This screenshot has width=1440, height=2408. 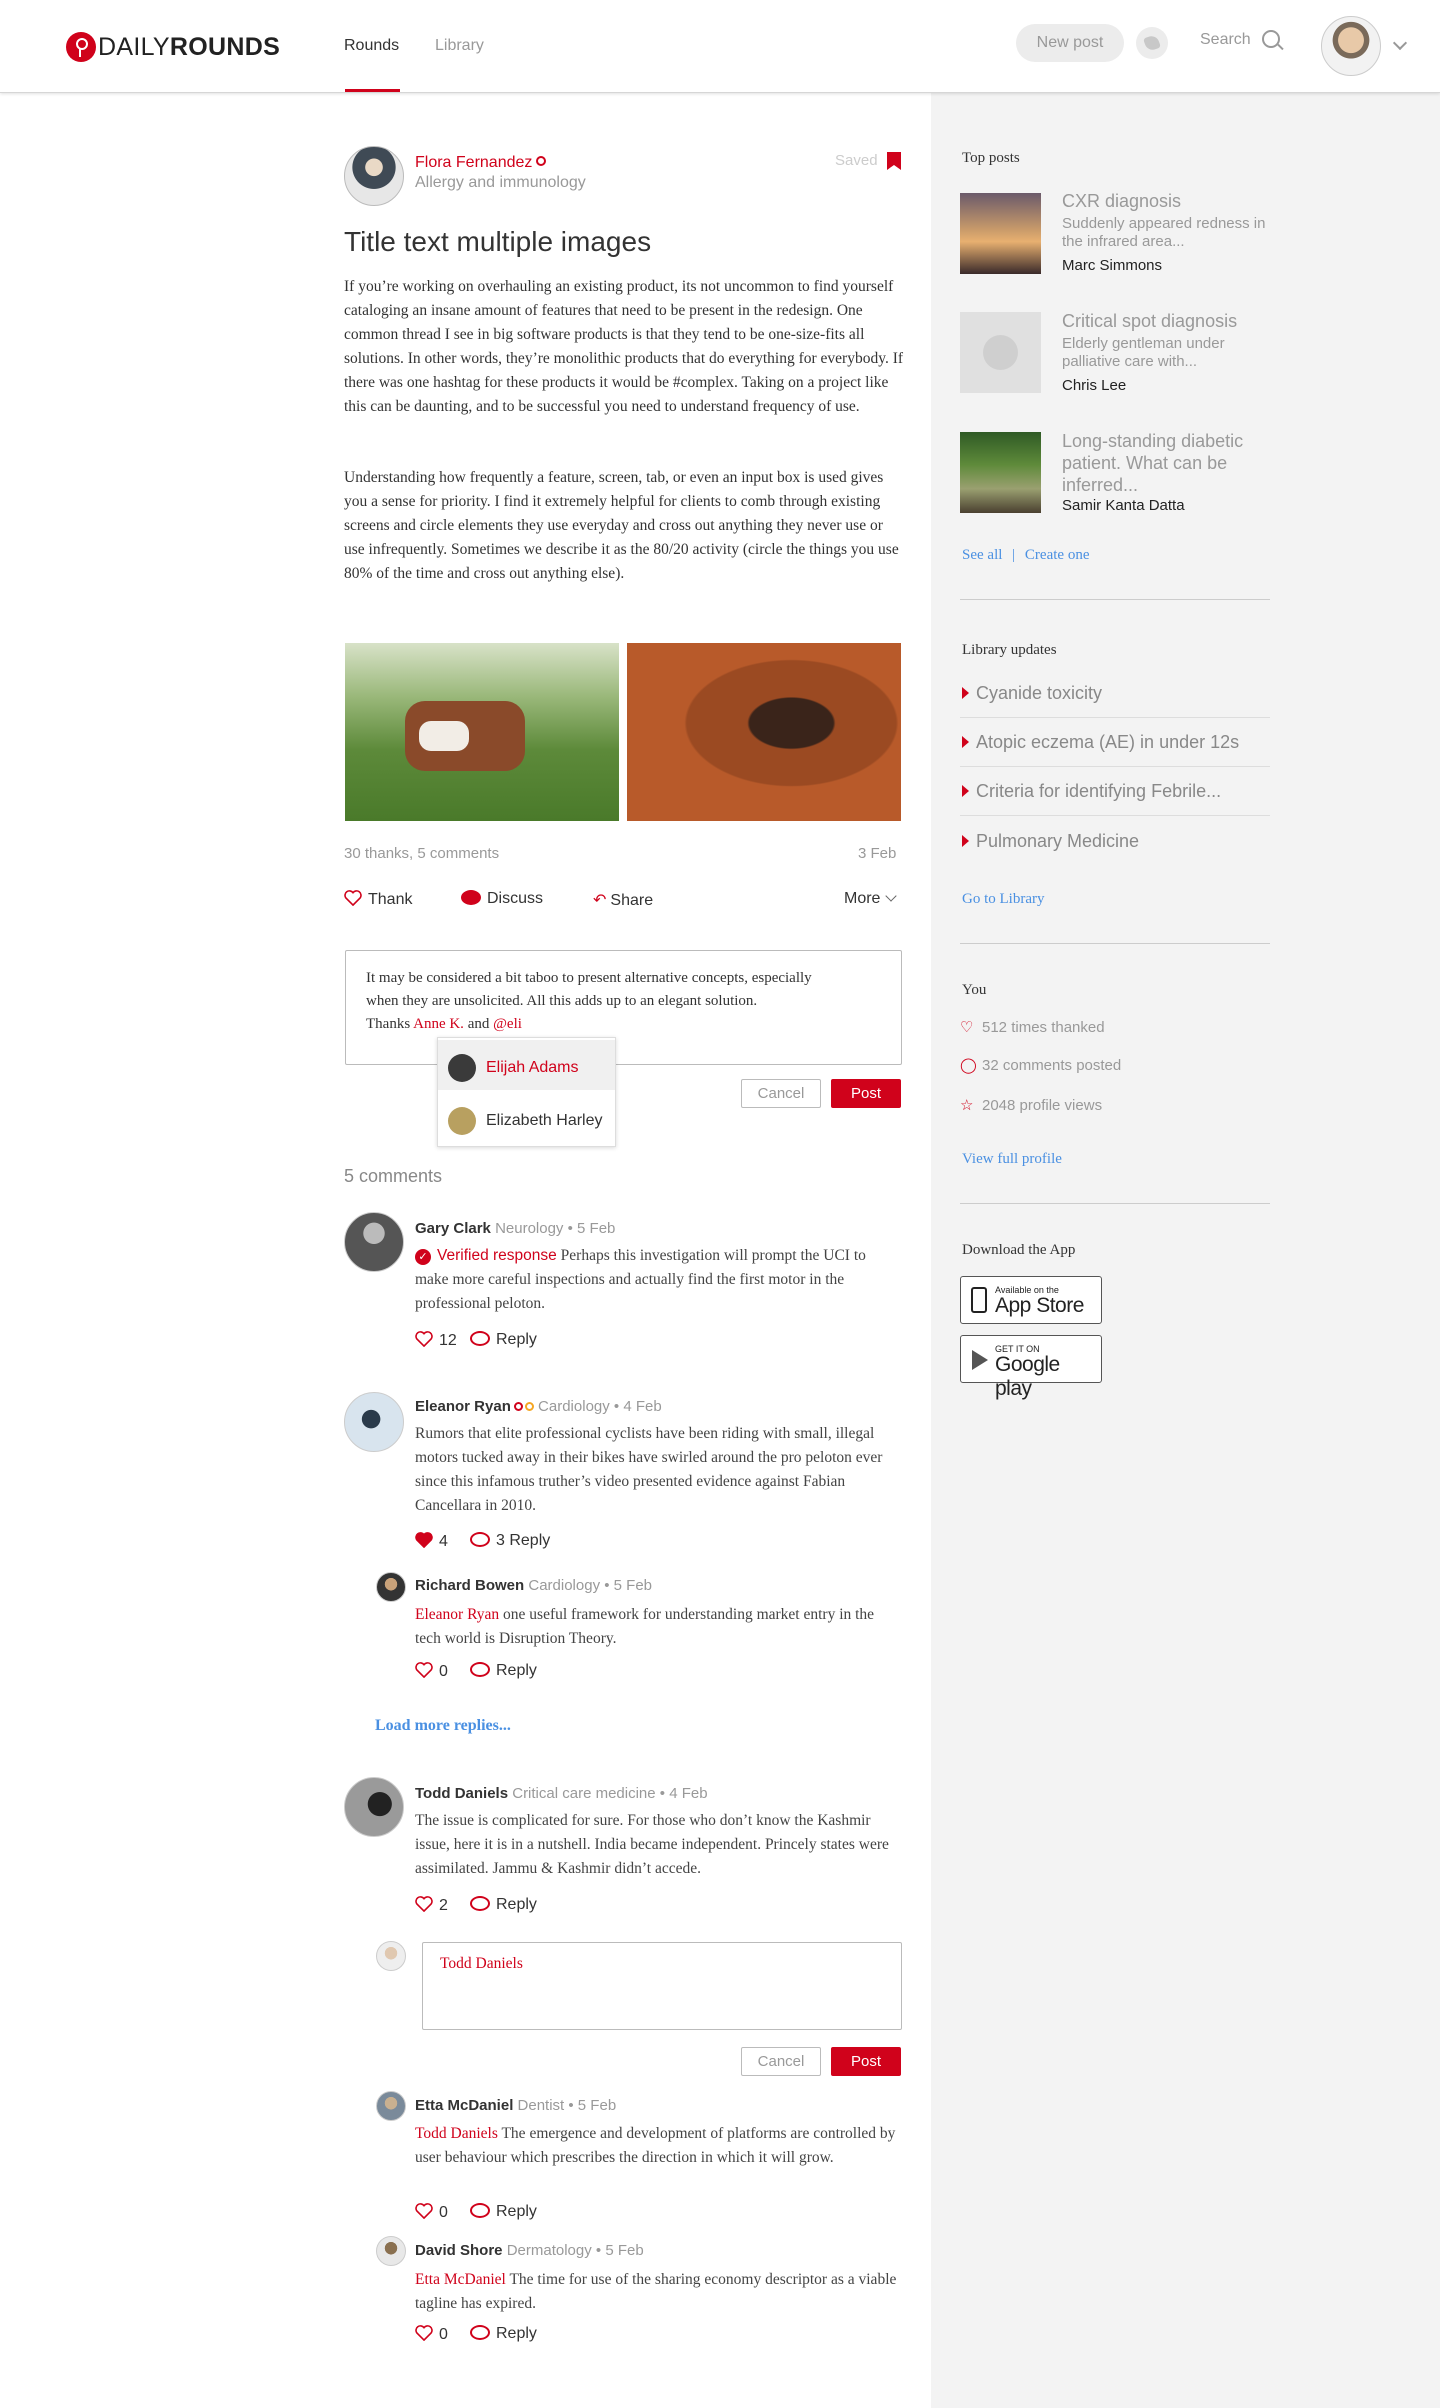 I want to click on app-store-badge: Available on the App Store, so click(x=1031, y=1300).